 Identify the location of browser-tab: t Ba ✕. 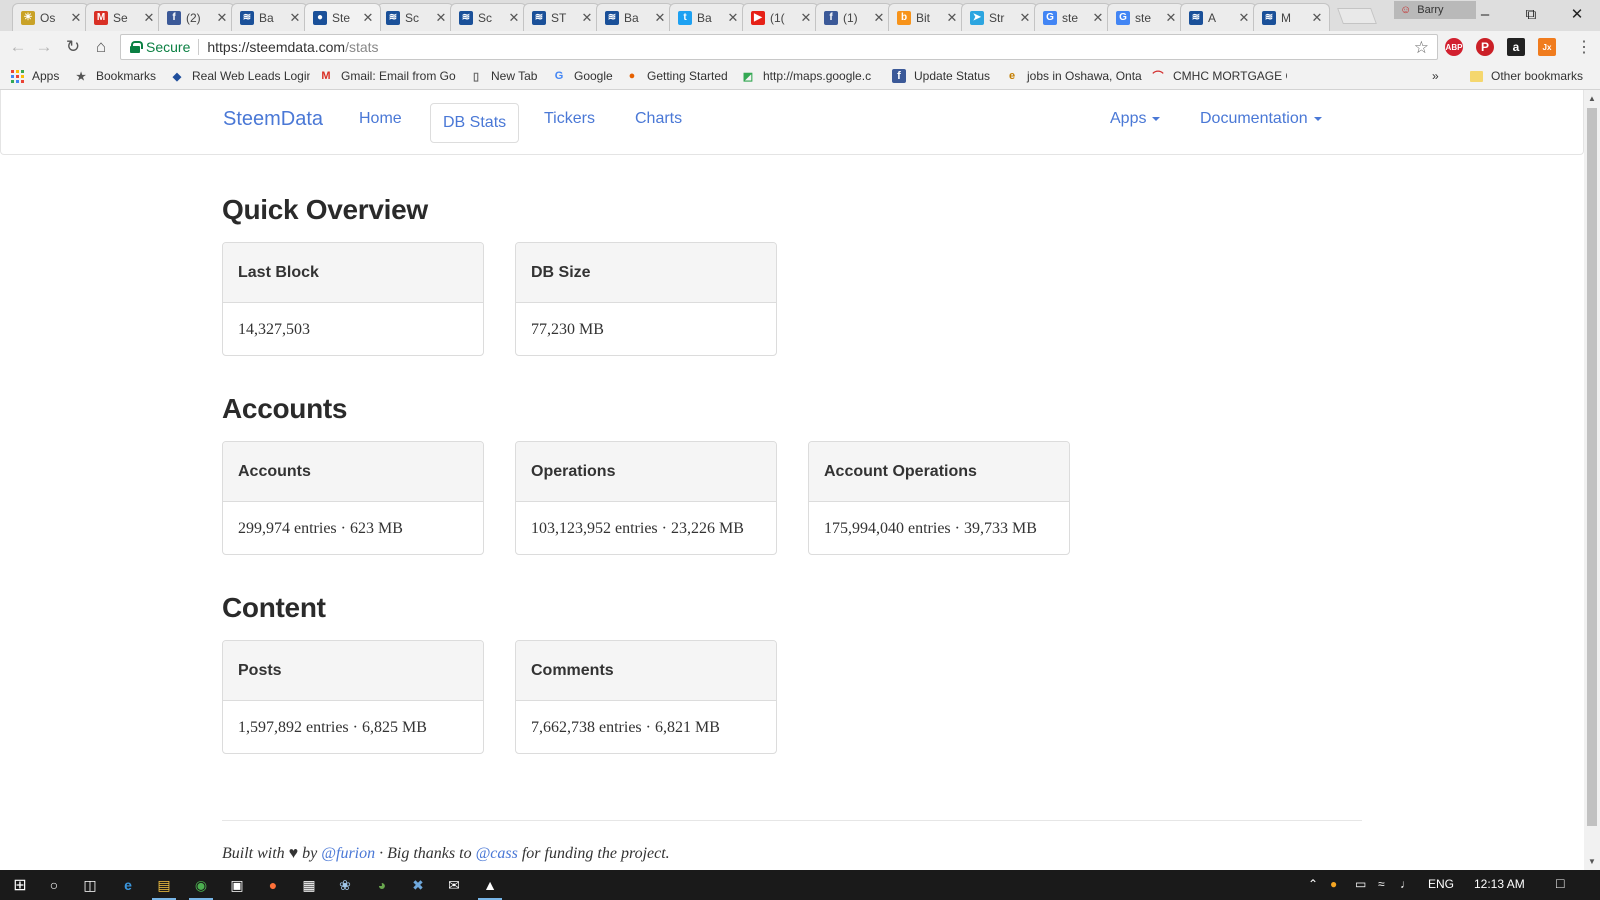
(707, 17).